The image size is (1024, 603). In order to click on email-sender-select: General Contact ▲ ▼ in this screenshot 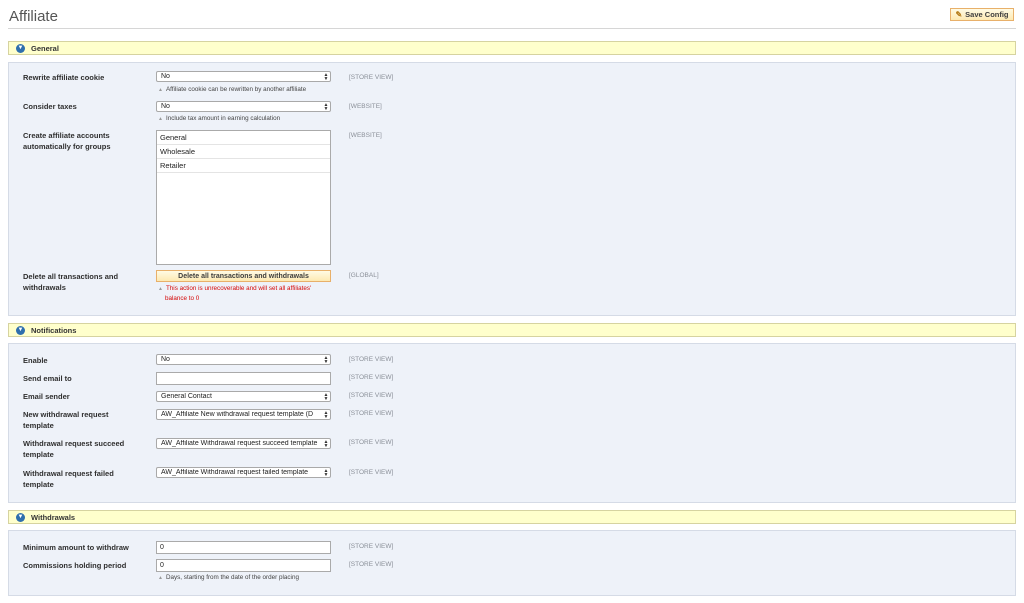, I will do `click(243, 396)`.